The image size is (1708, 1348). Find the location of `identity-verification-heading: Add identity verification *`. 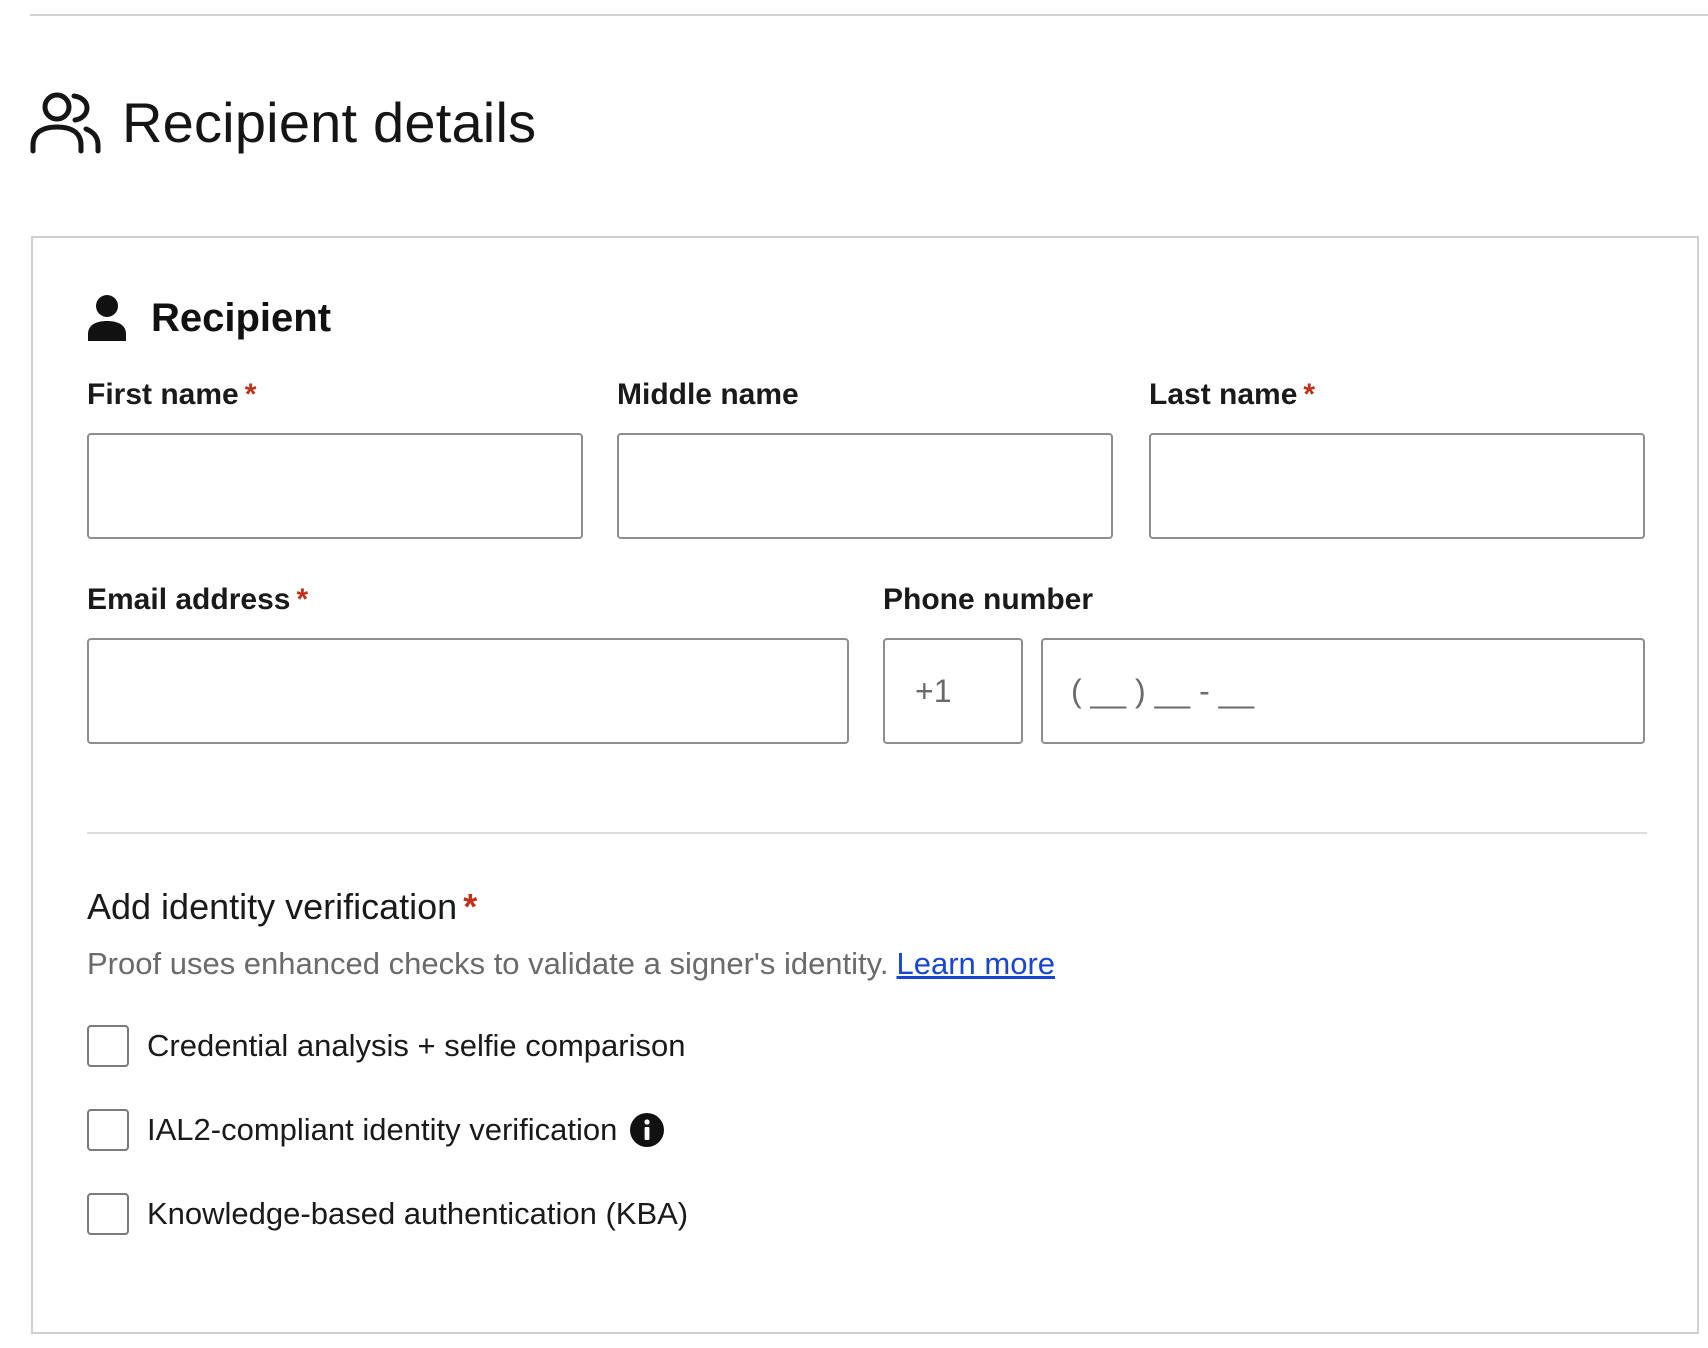

identity-verification-heading: Add identity verification * is located at coordinates (282, 907).